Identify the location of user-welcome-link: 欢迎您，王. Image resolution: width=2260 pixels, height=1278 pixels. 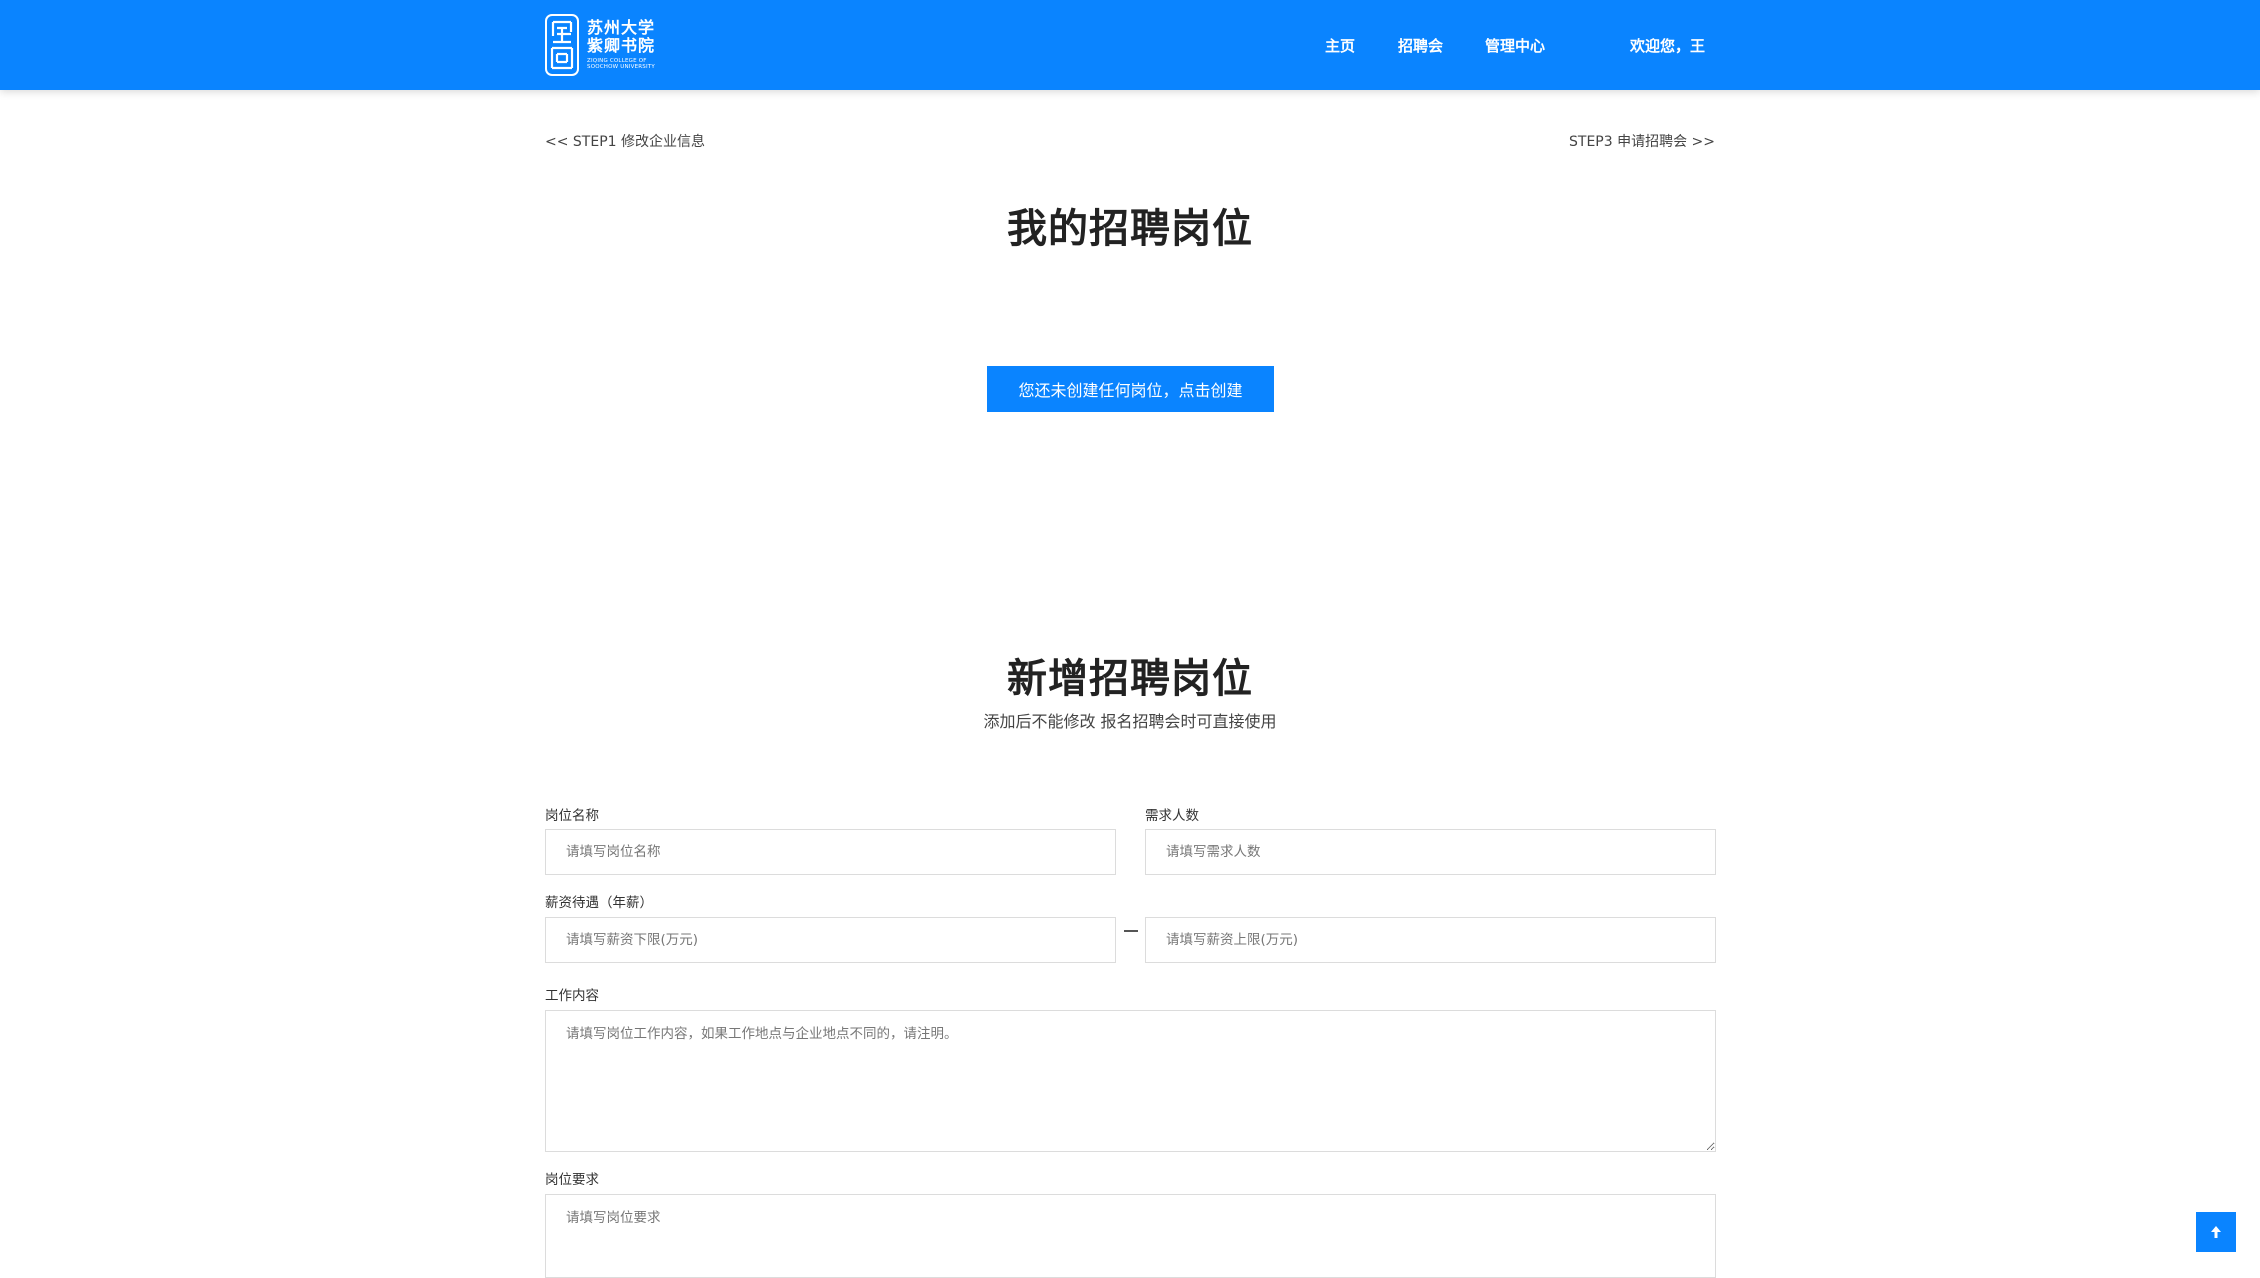
(1667, 45).